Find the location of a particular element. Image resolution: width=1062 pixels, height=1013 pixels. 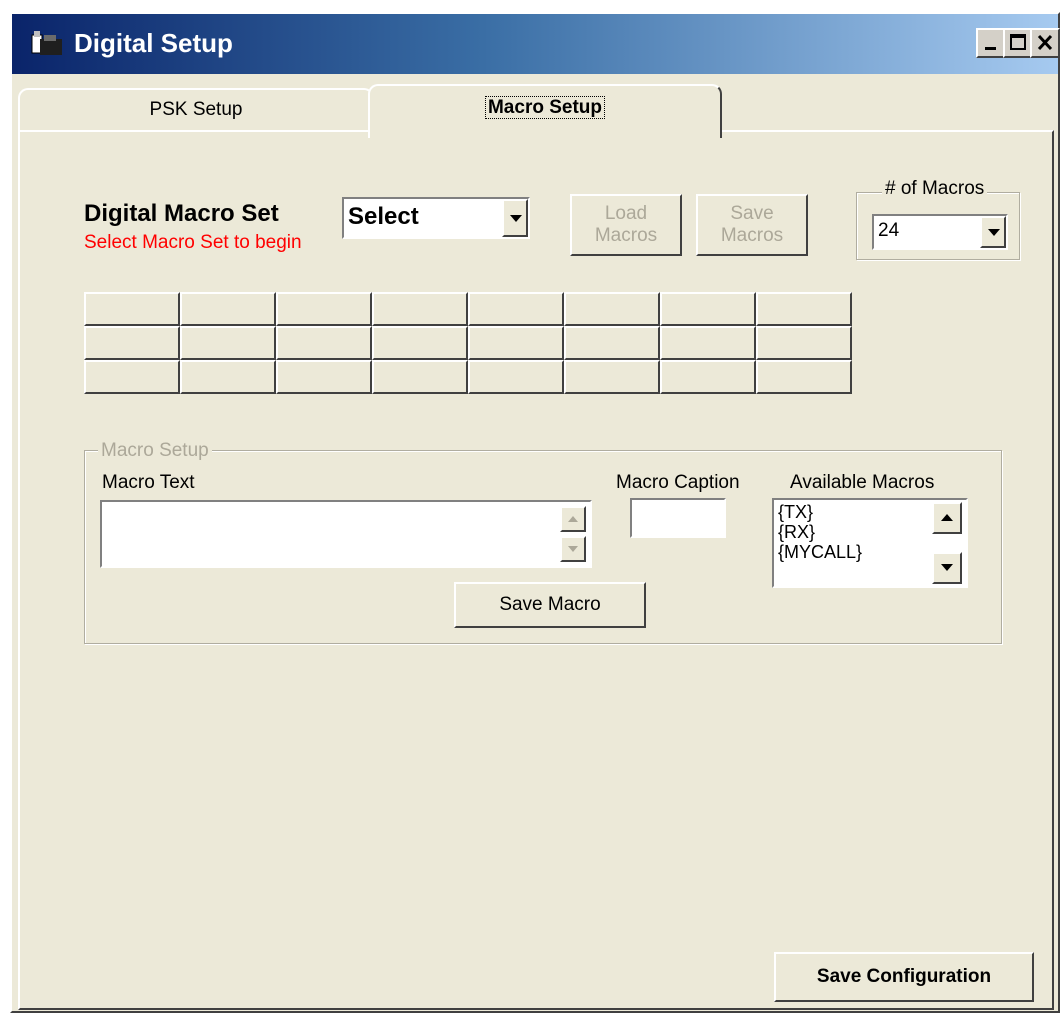

macro-set-label: Digital Macro Set is located at coordinates (181, 213).